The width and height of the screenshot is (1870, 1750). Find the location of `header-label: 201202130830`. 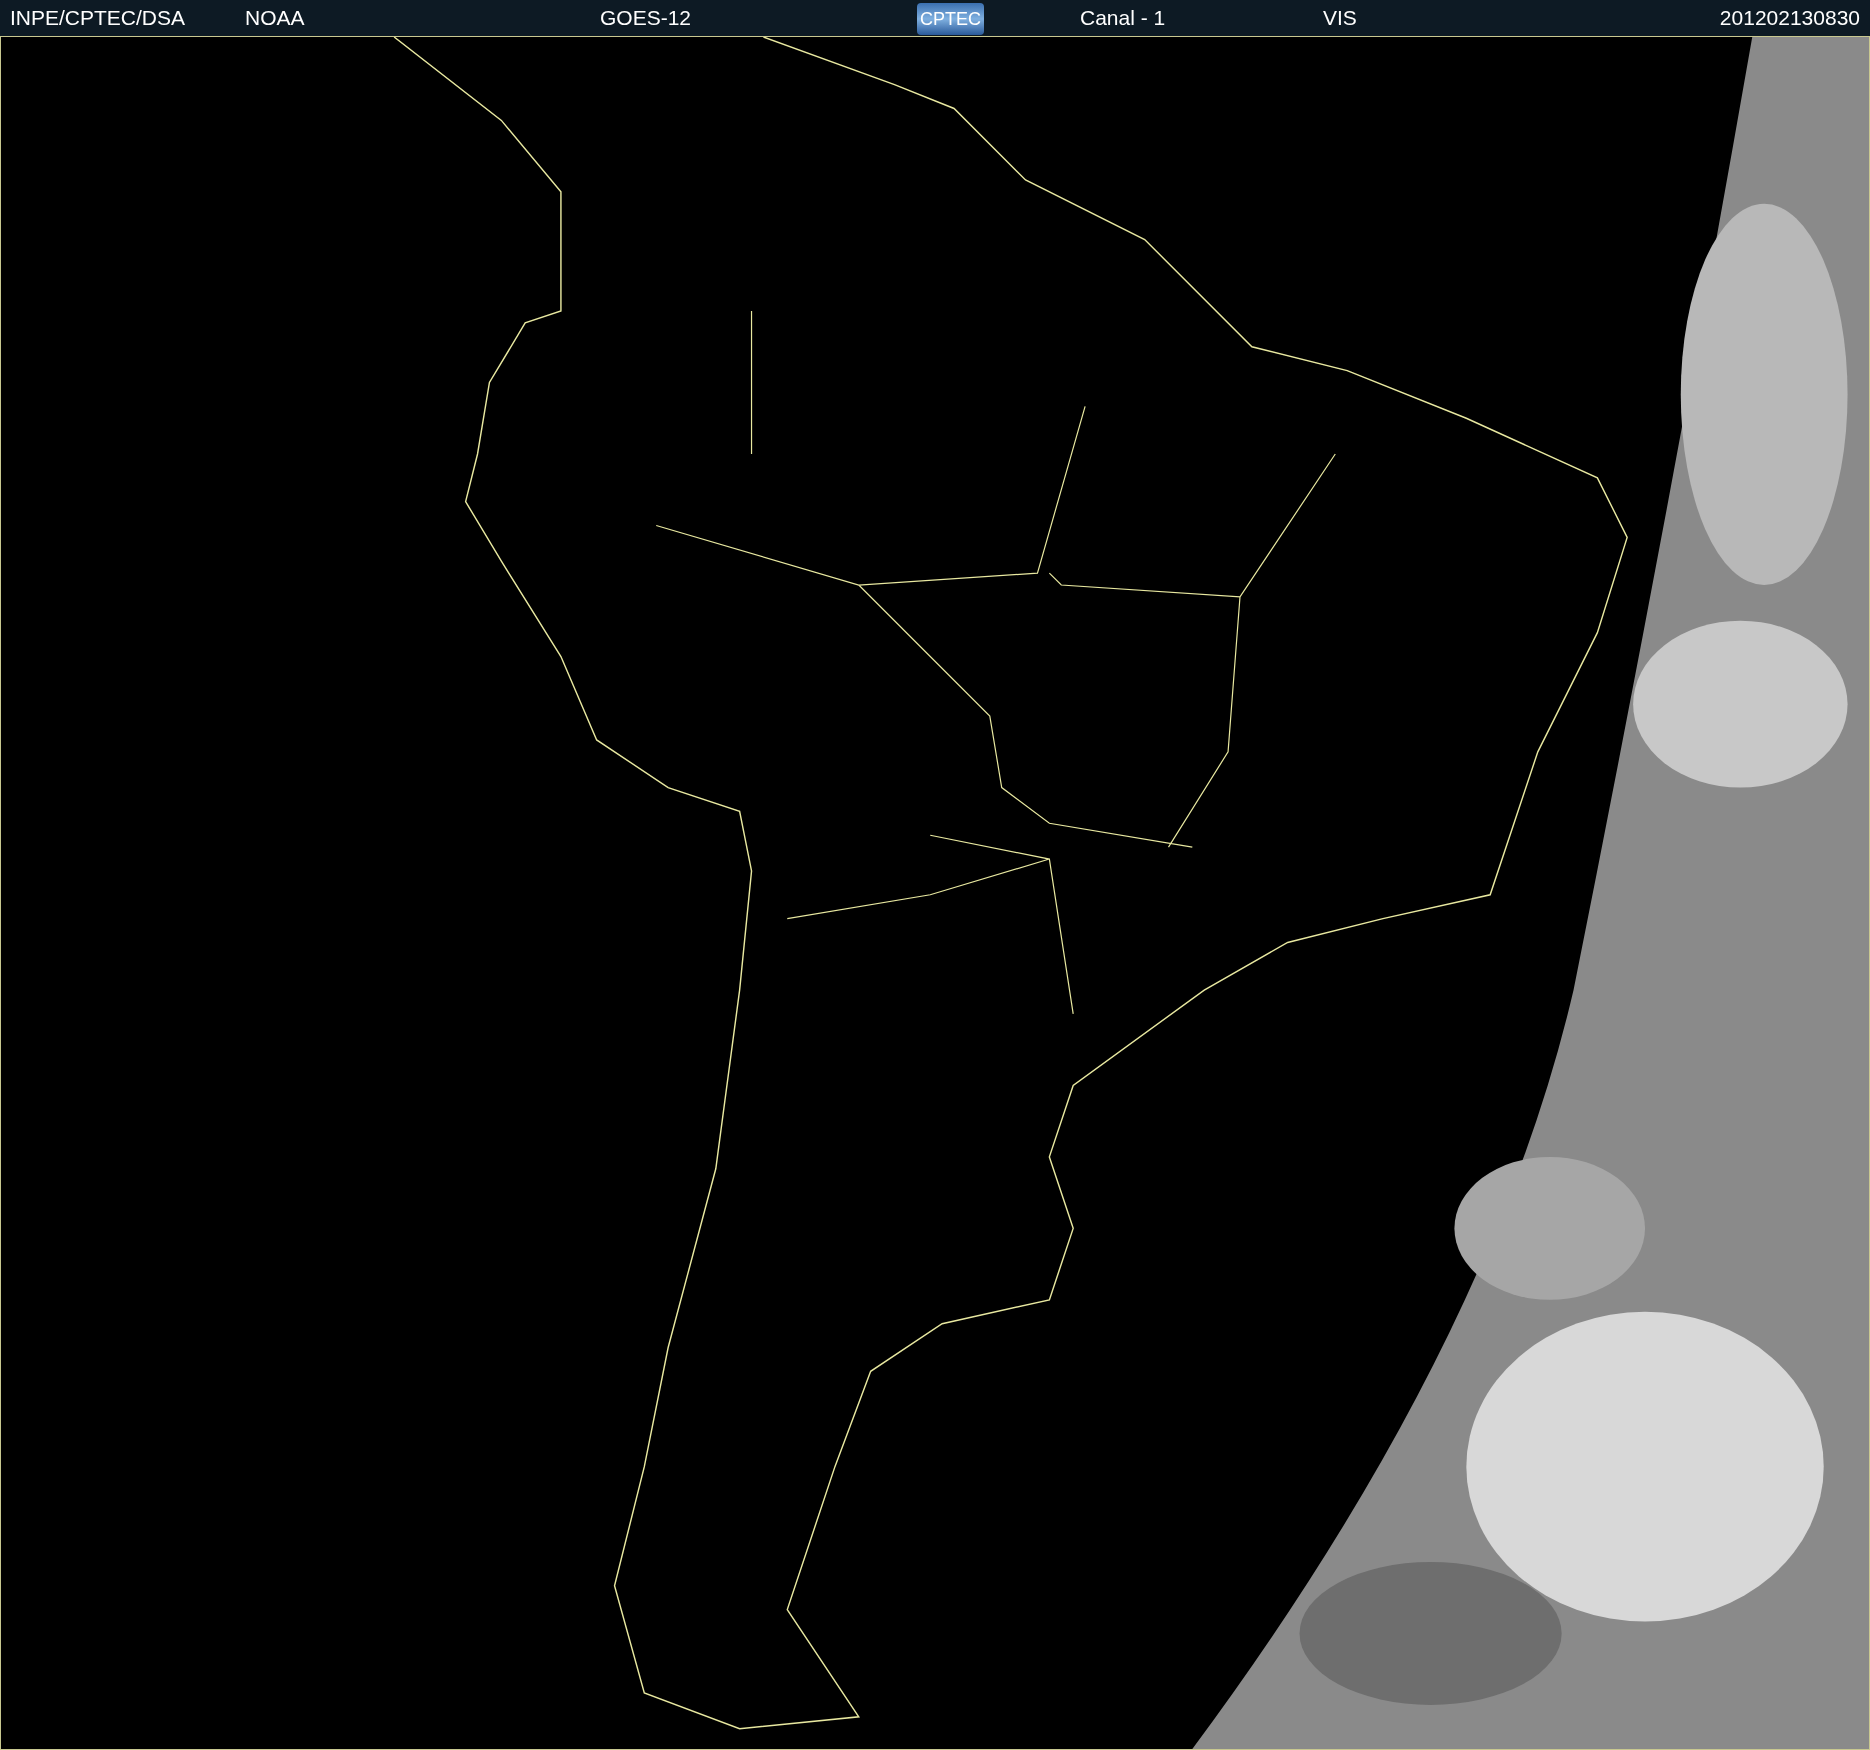

header-label: 201202130830 is located at coordinates (1789, 18).